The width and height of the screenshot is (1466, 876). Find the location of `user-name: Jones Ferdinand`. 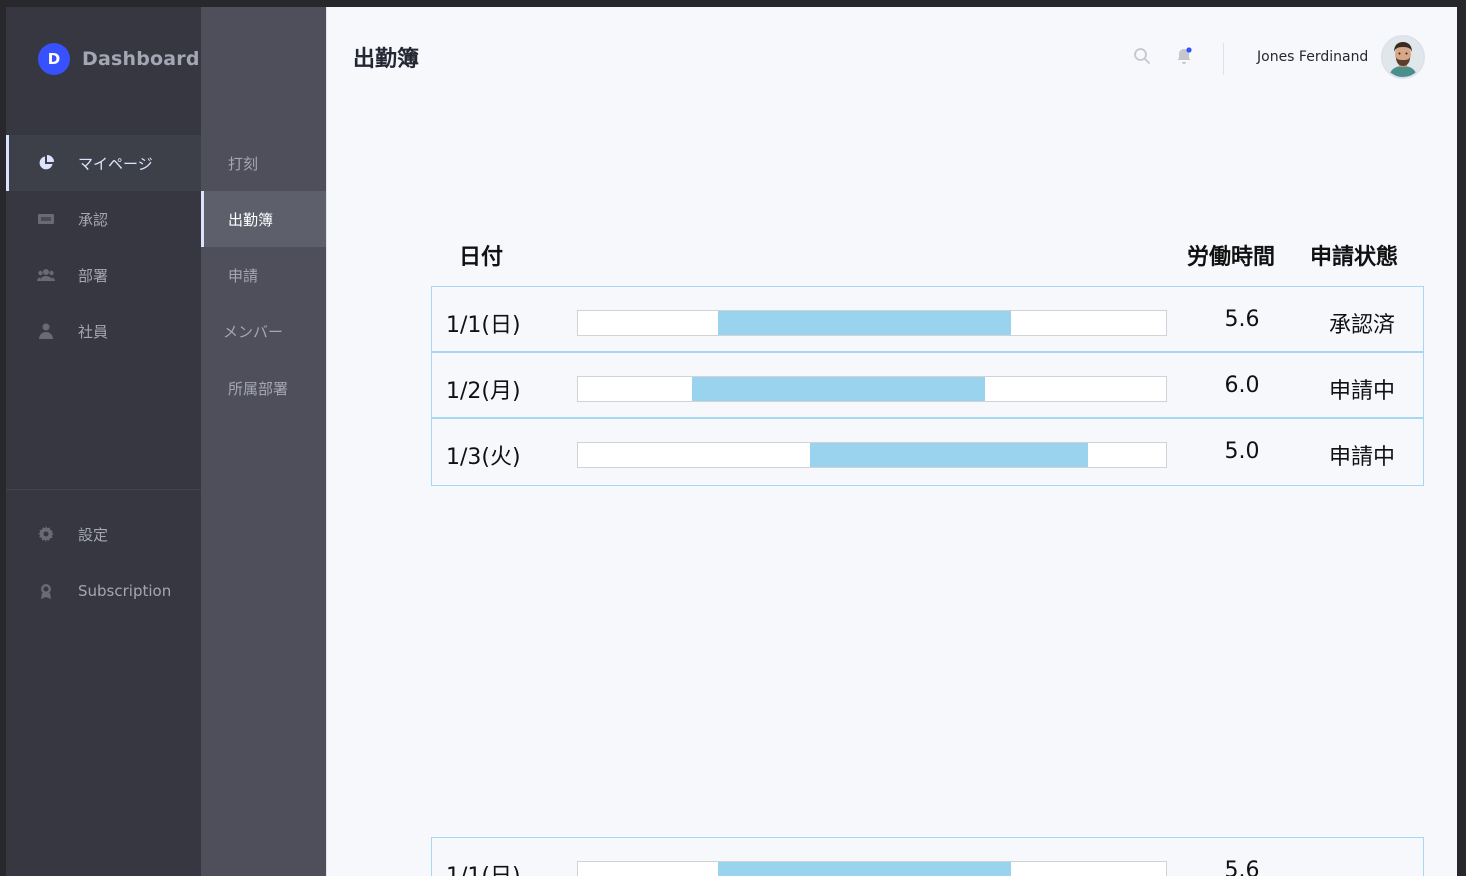

user-name: Jones Ferdinand is located at coordinates (1312, 57).